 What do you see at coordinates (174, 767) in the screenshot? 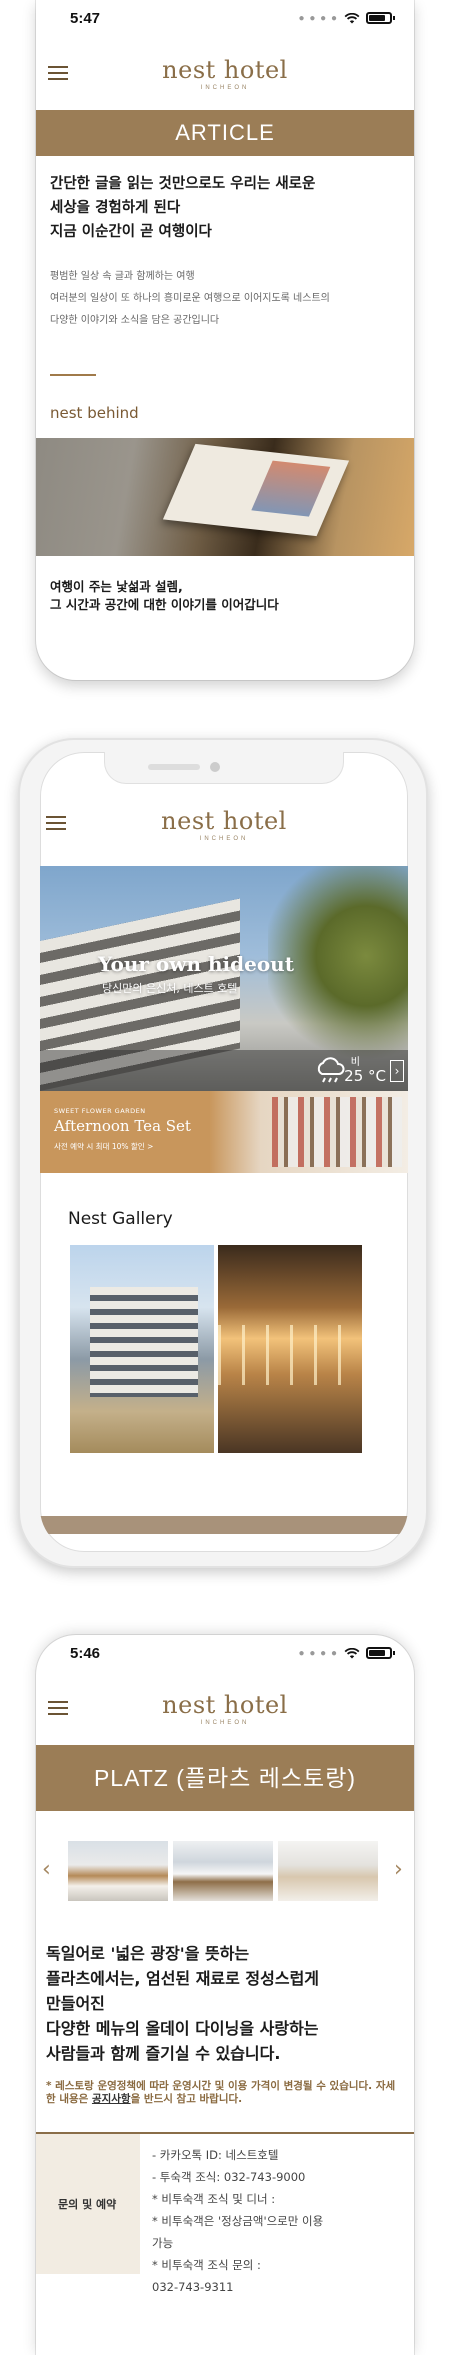
I see `speaker-grille` at bounding box center [174, 767].